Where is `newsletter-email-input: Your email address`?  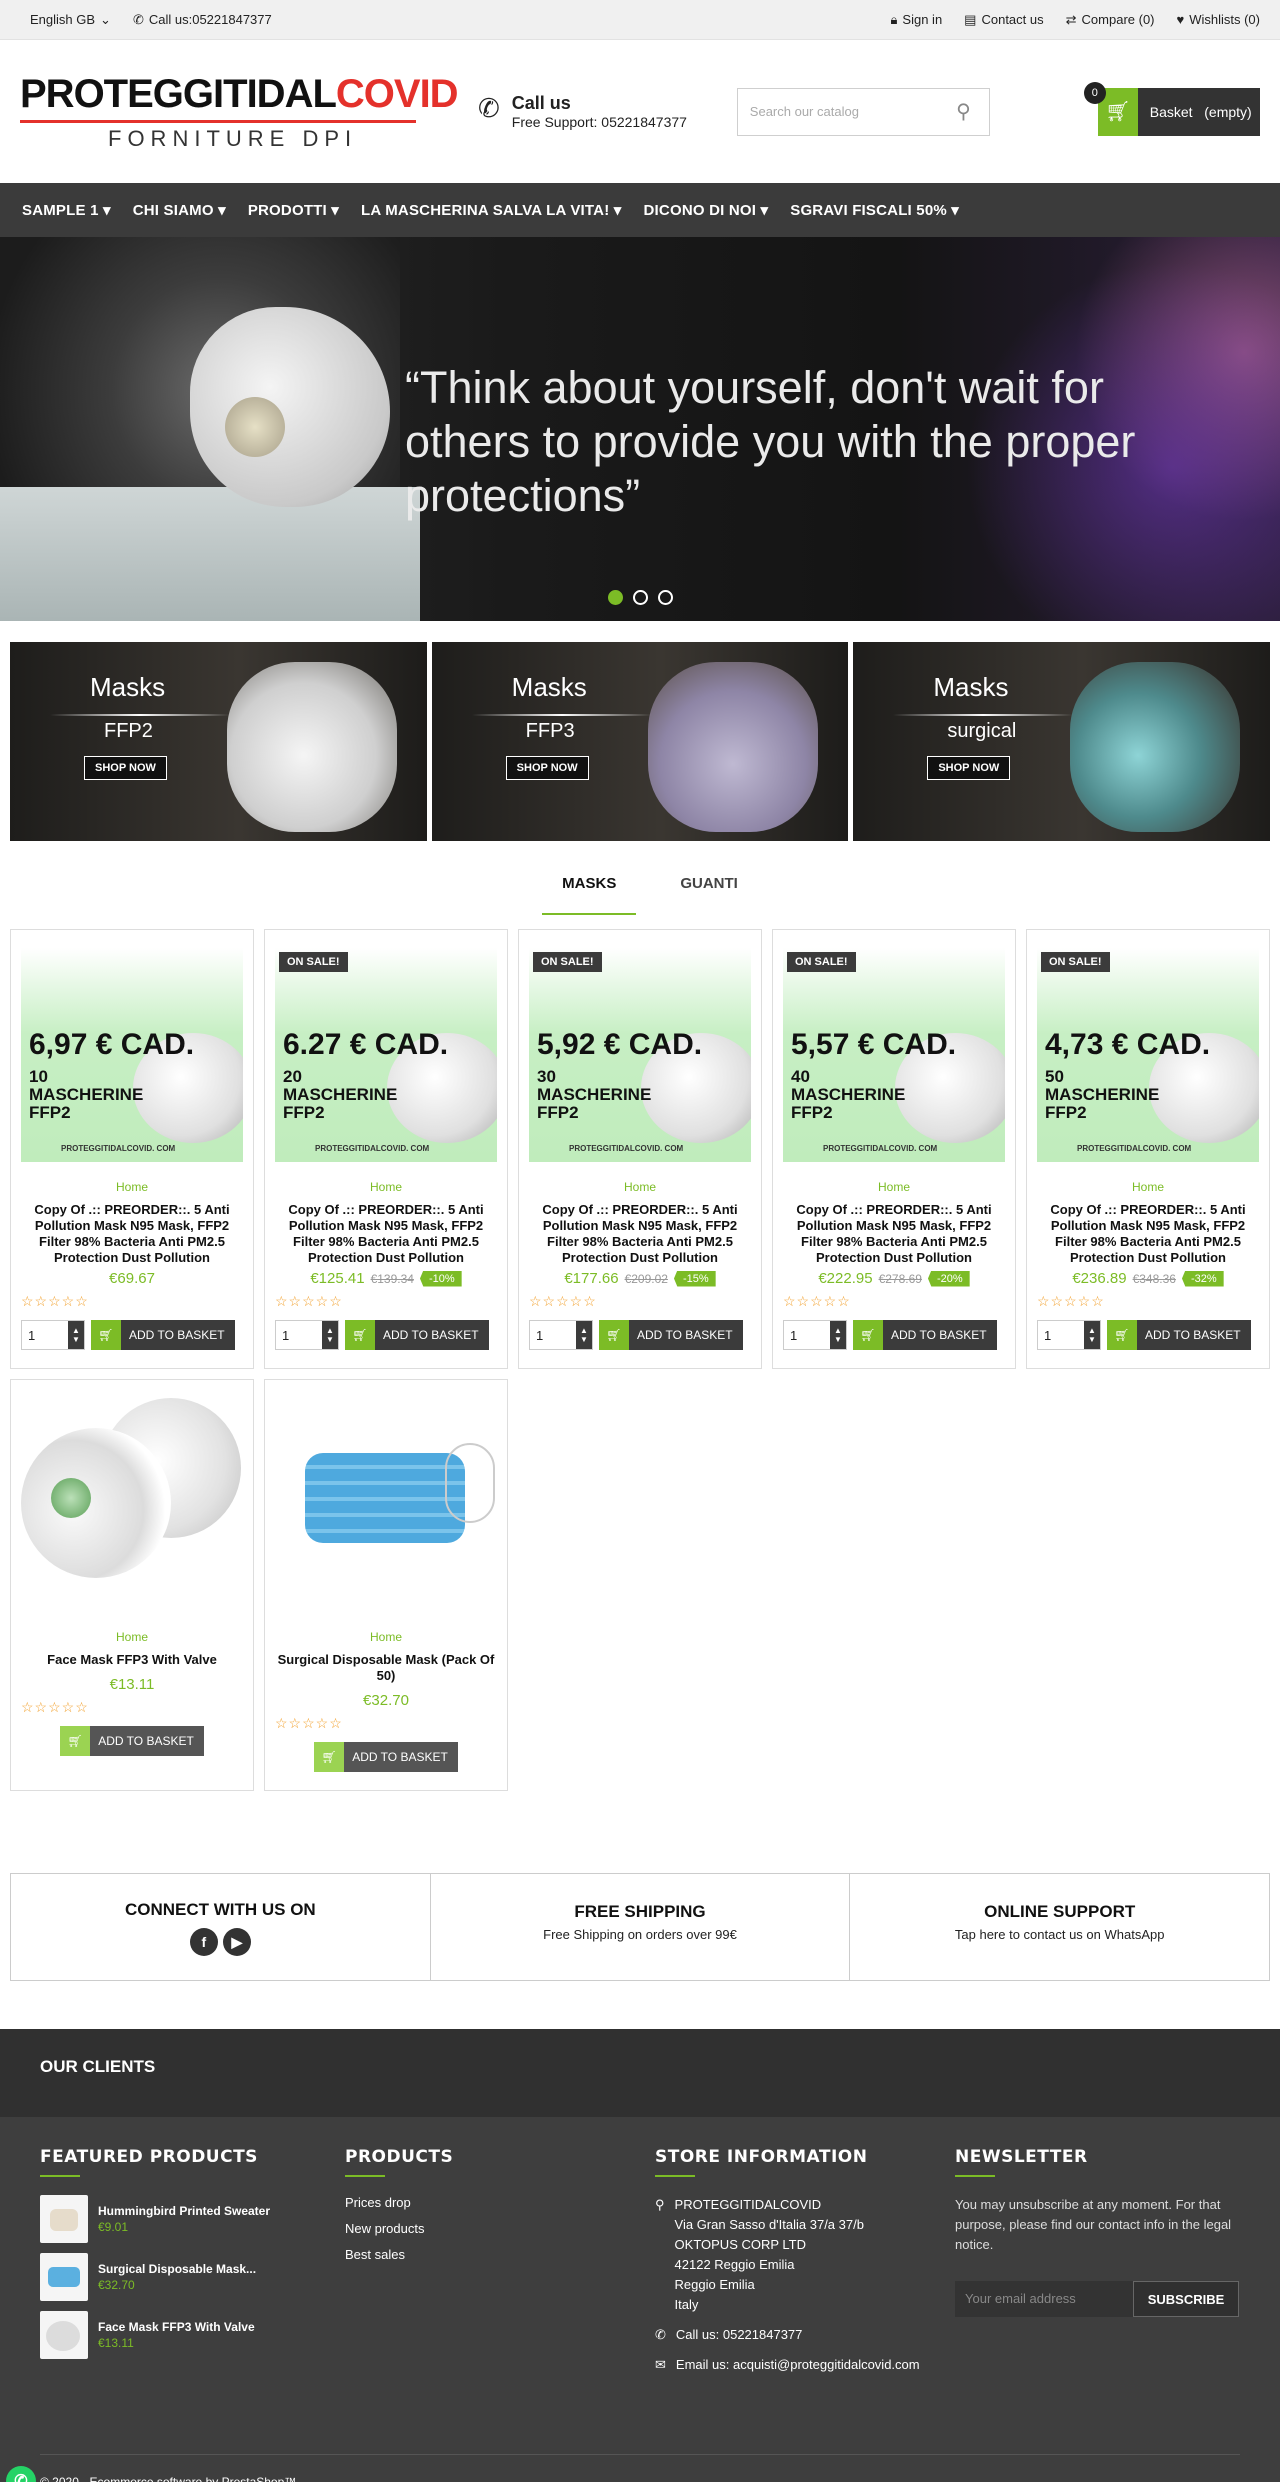
newsletter-email-input: Your email address is located at coordinates (1044, 2299).